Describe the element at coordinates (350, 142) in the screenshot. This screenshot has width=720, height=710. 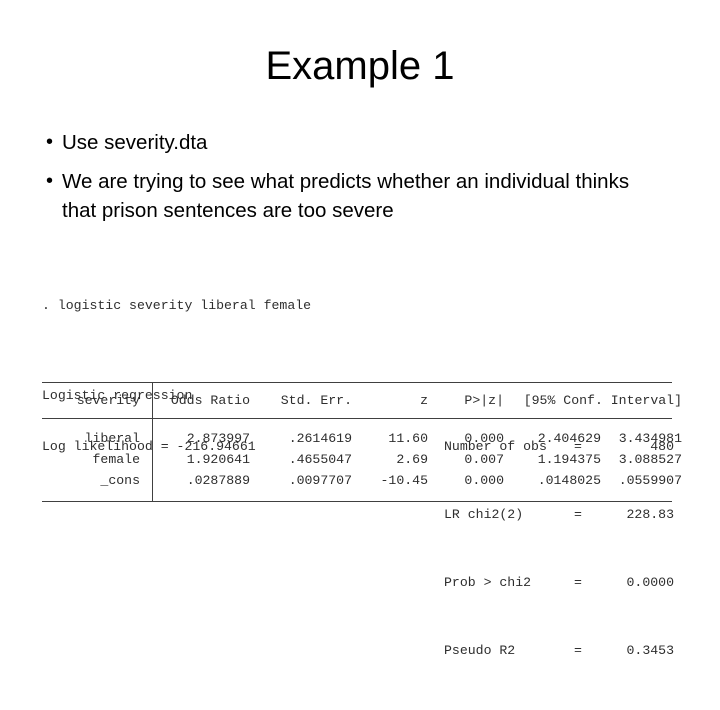
I see `list-item: • Use severity.dta` at that location.